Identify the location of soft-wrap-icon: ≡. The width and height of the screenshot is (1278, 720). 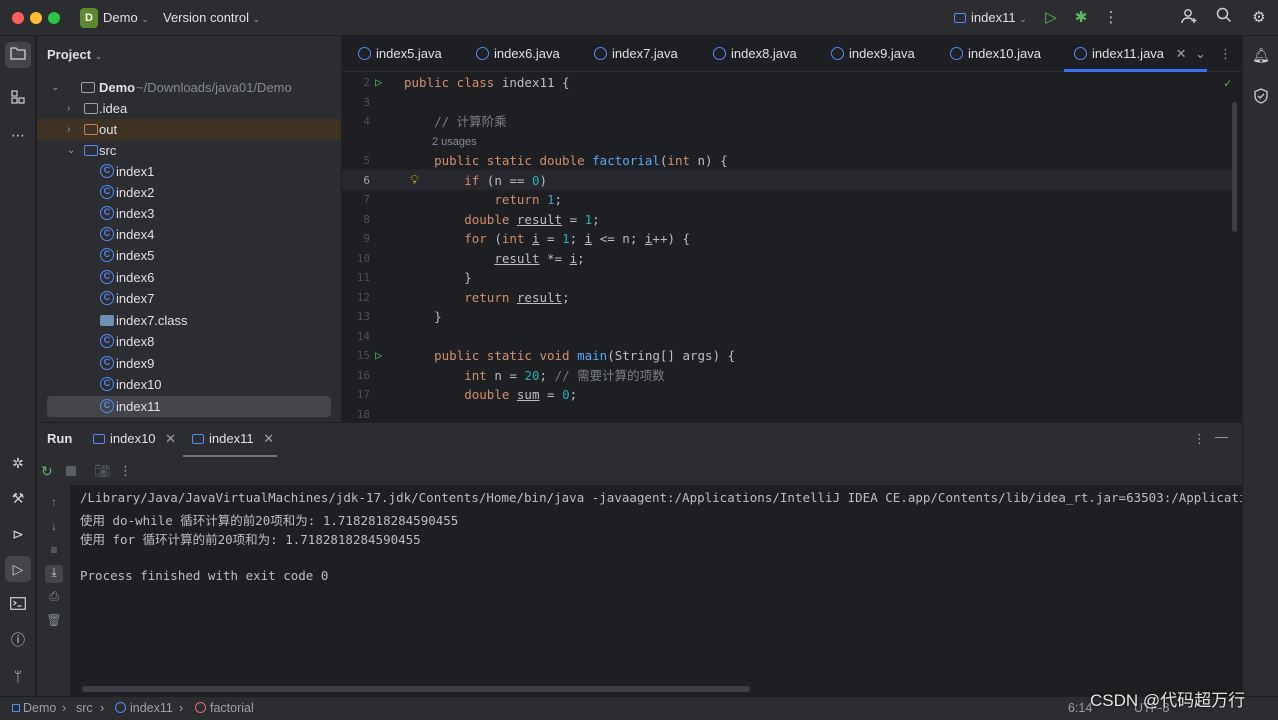
(54, 552).